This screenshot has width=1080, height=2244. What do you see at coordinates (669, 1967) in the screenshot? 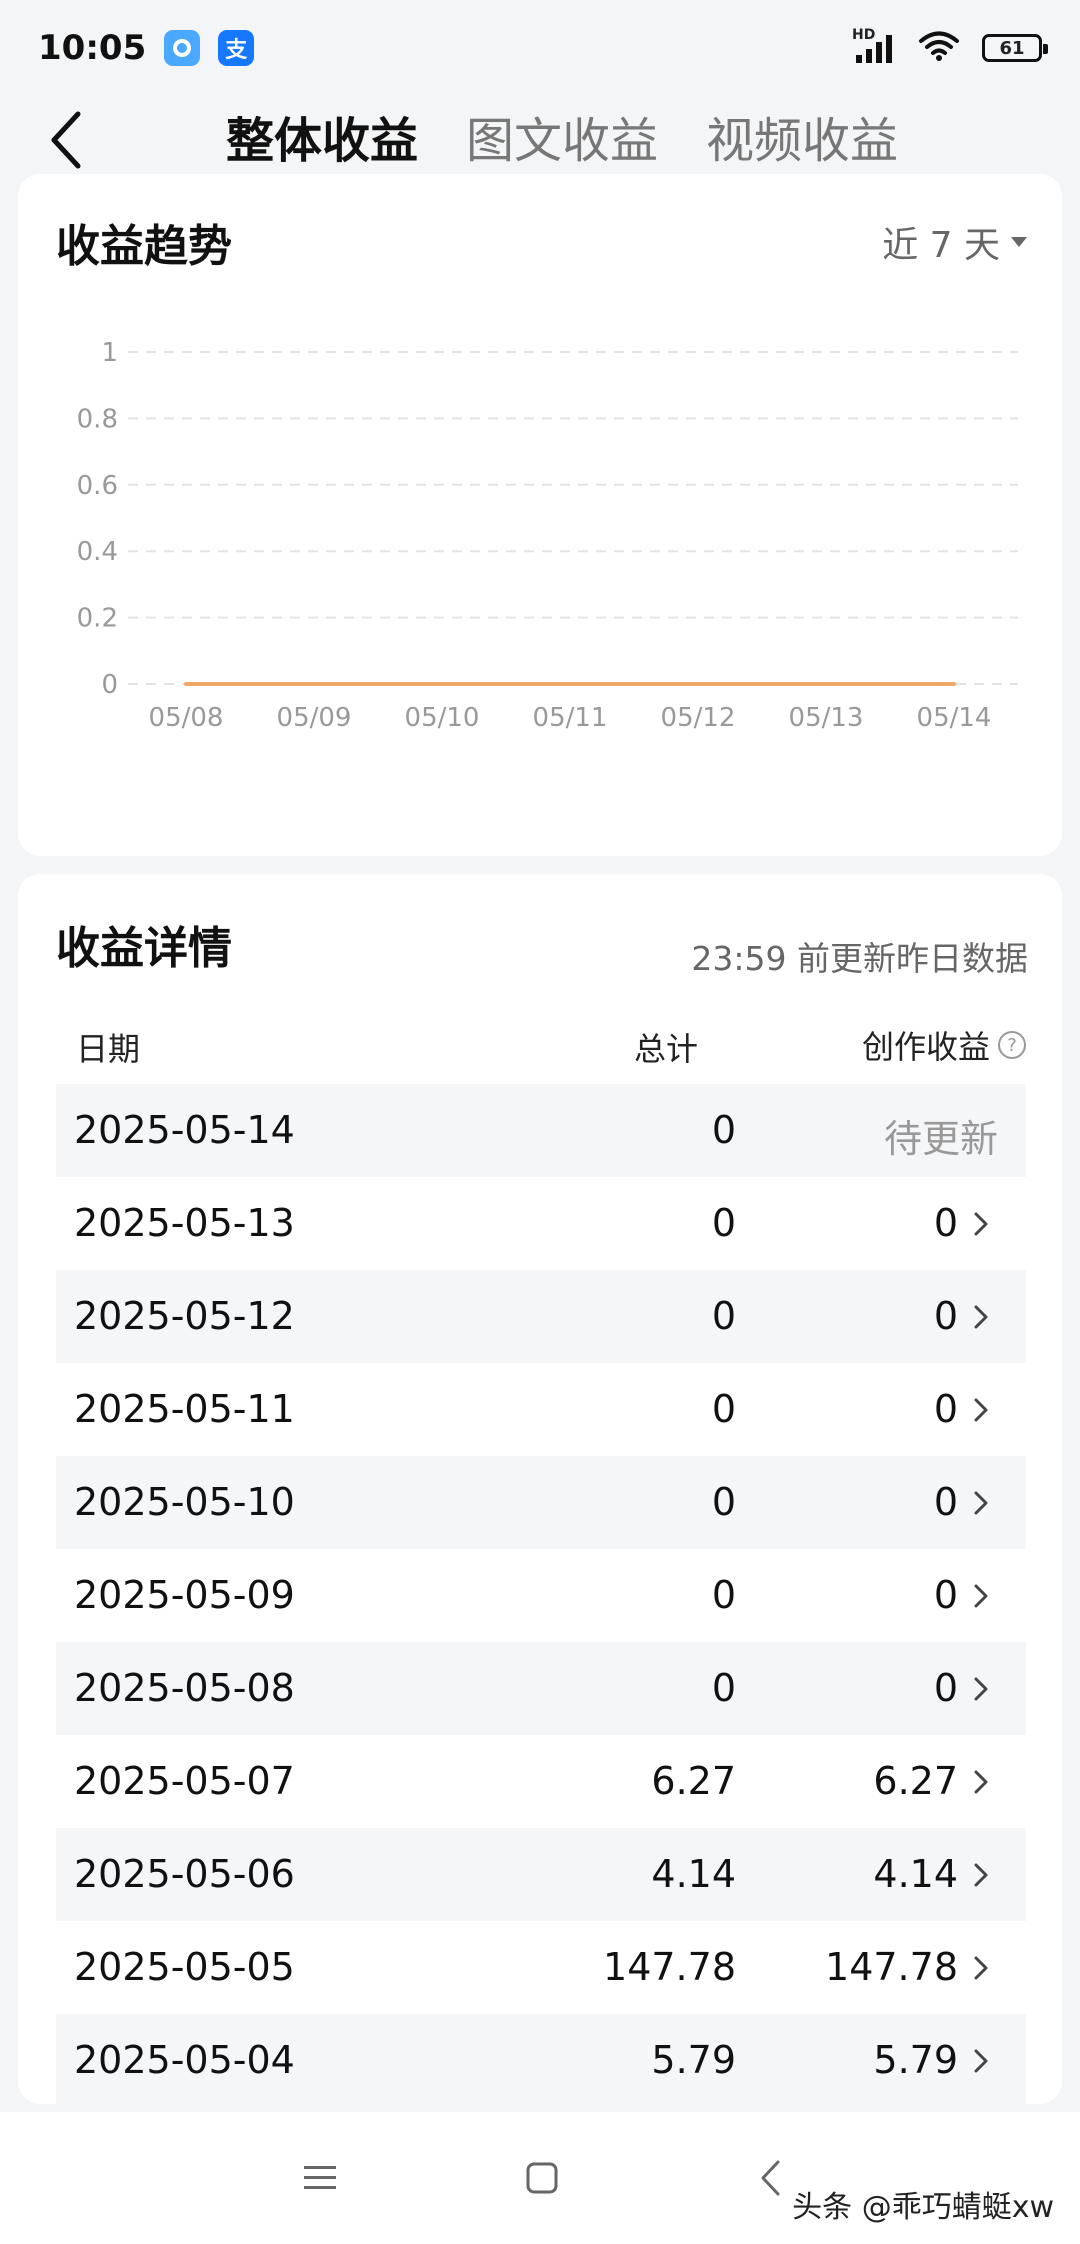
I see `row-total: 147.78` at bounding box center [669, 1967].